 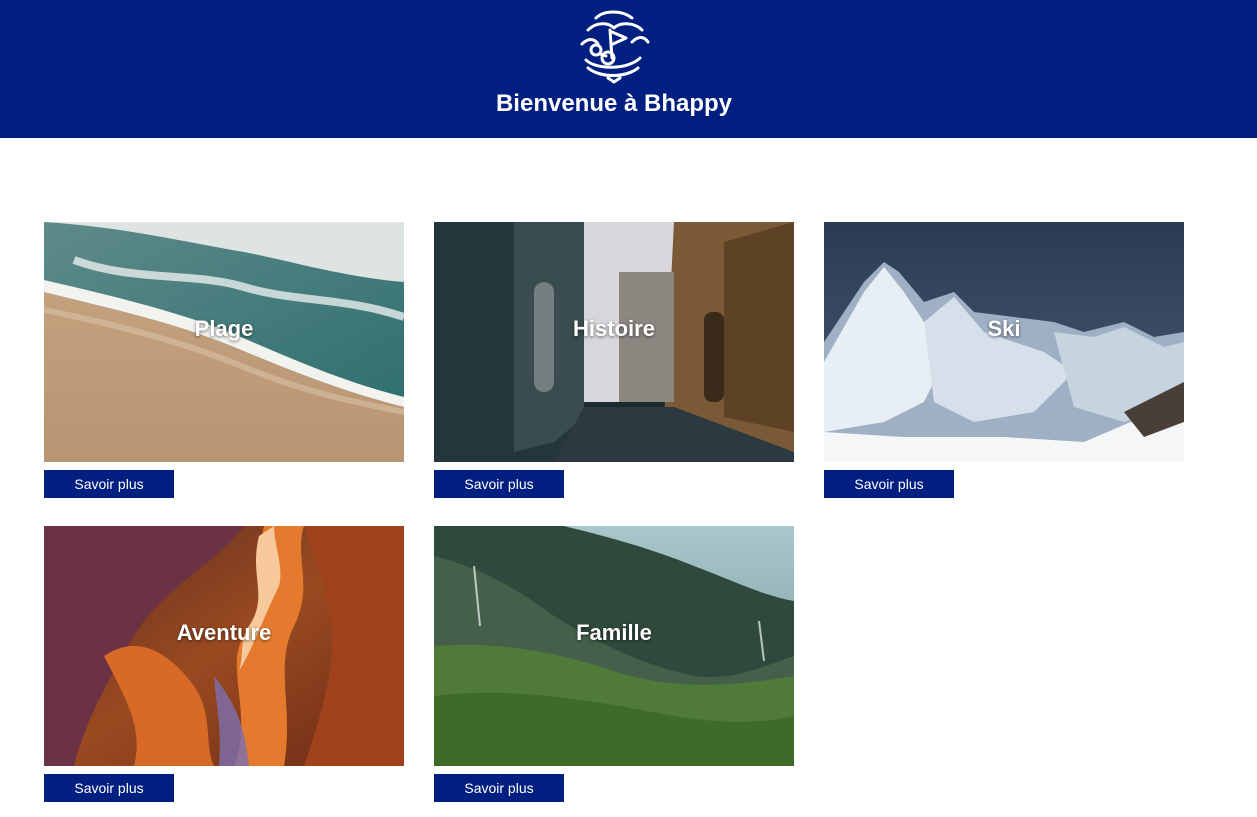 What do you see at coordinates (1004, 342) in the screenshot?
I see `snowy-mountains-image: Ski` at bounding box center [1004, 342].